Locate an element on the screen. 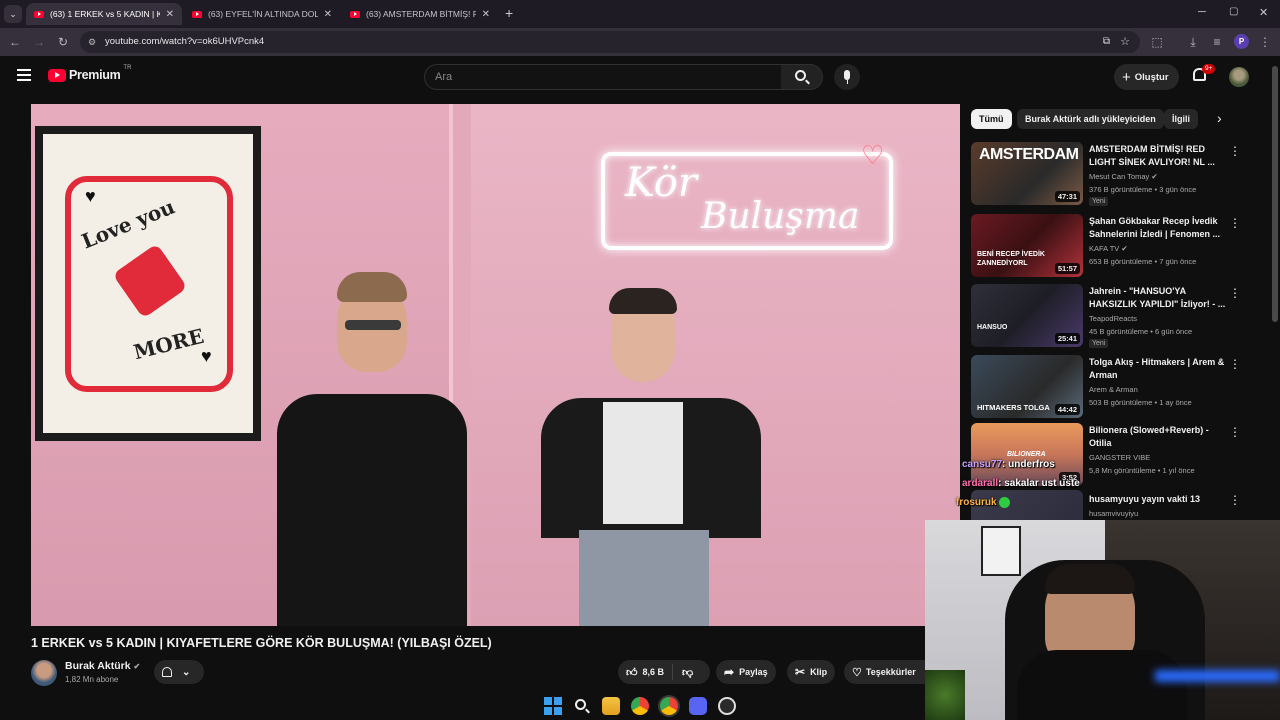 The width and height of the screenshot is (1280, 720). profile-avatar: P is located at coordinates (1241, 41).